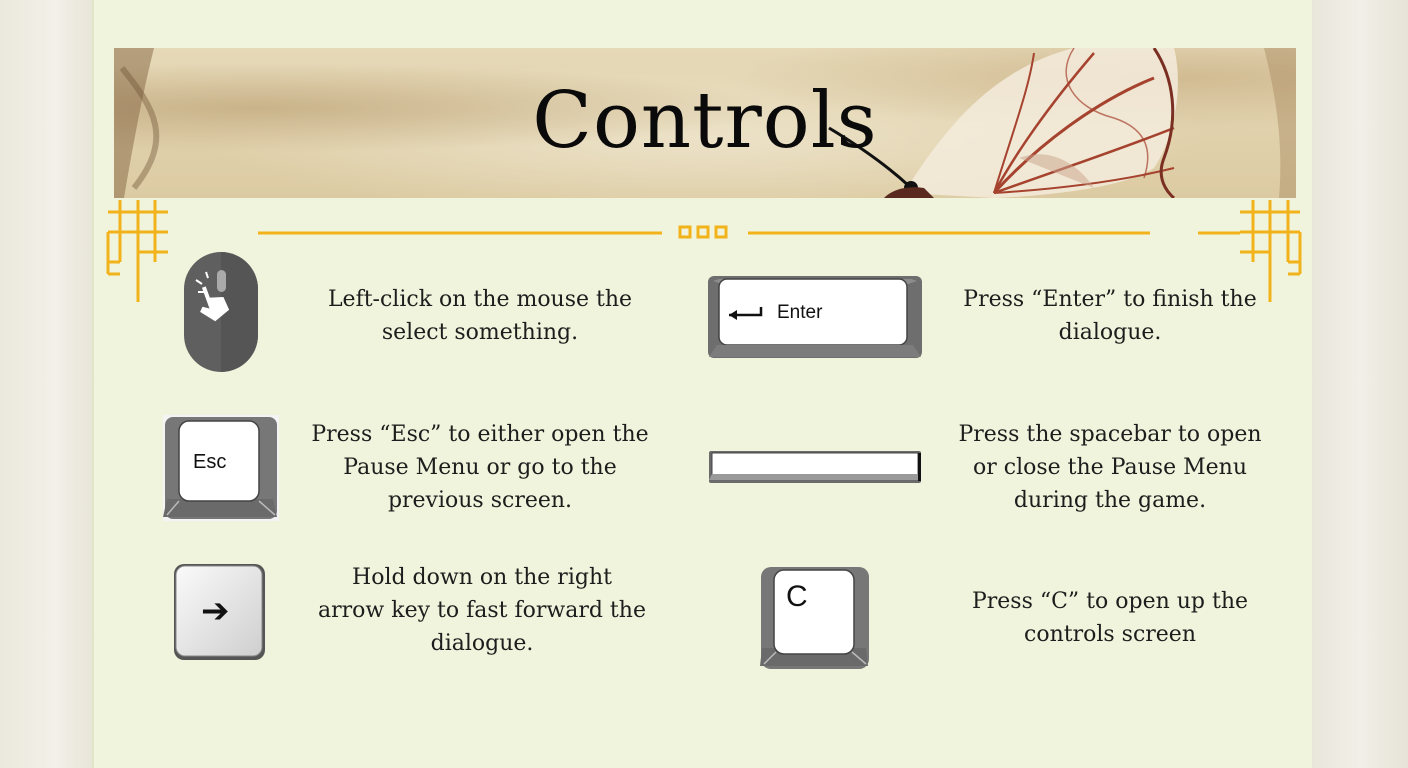 This screenshot has width=1408, height=768. Describe the element at coordinates (221, 312) in the screenshot. I see `mouse-click-icon` at that location.